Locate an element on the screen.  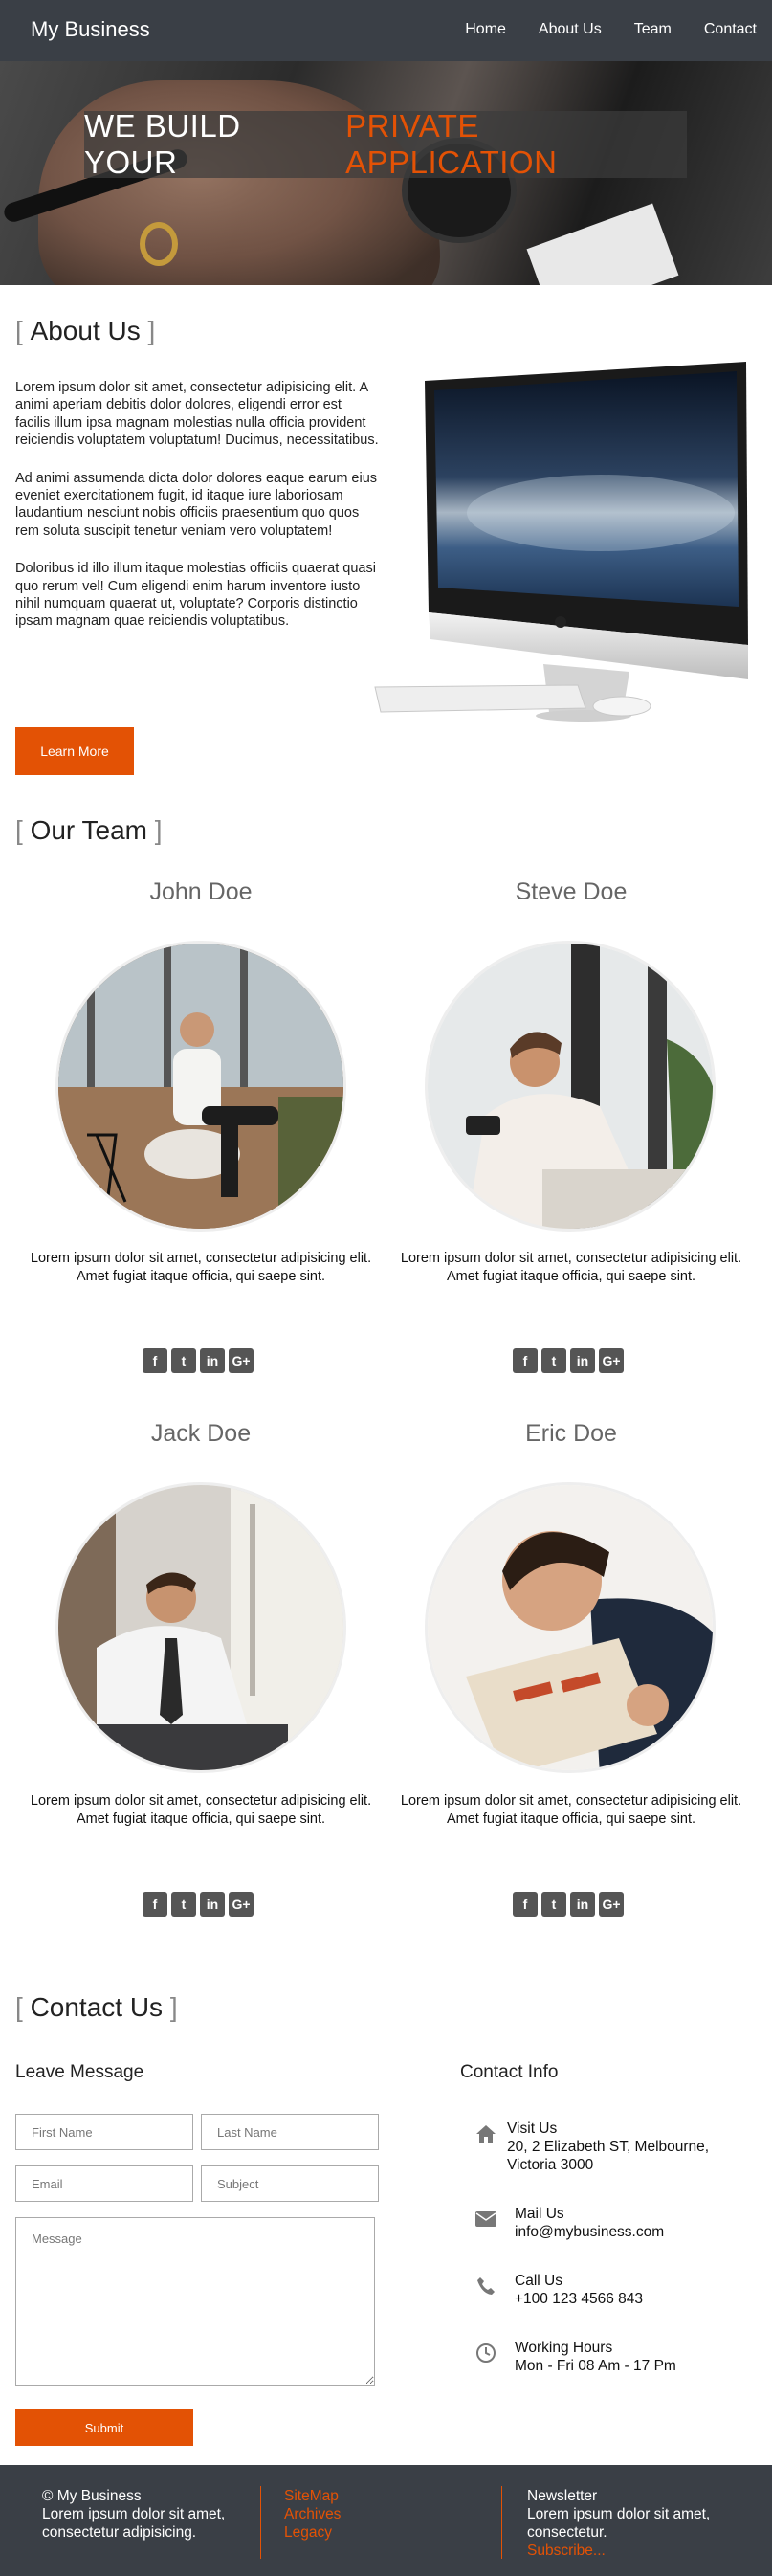
member-avatar-steve is located at coordinates (570, 1086).